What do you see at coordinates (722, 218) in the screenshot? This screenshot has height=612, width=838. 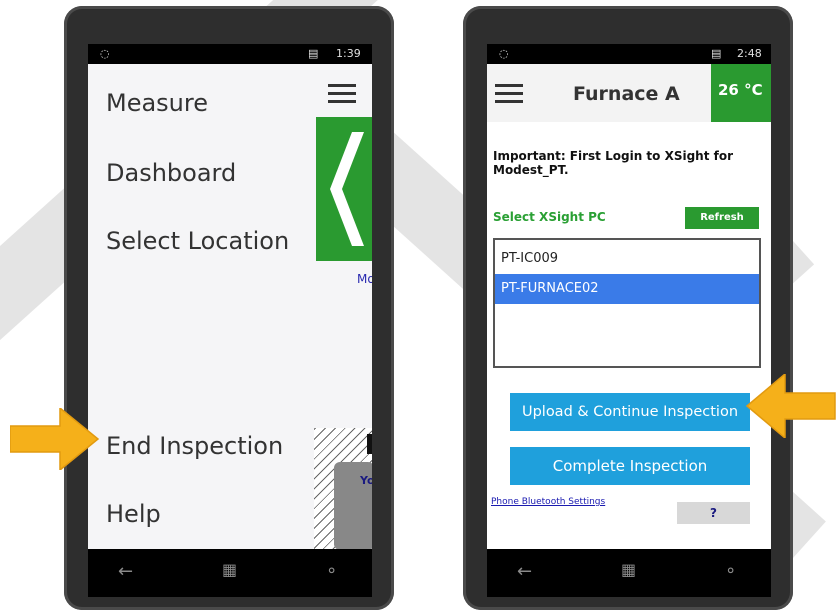 I see `refresh-button: Refresh` at bounding box center [722, 218].